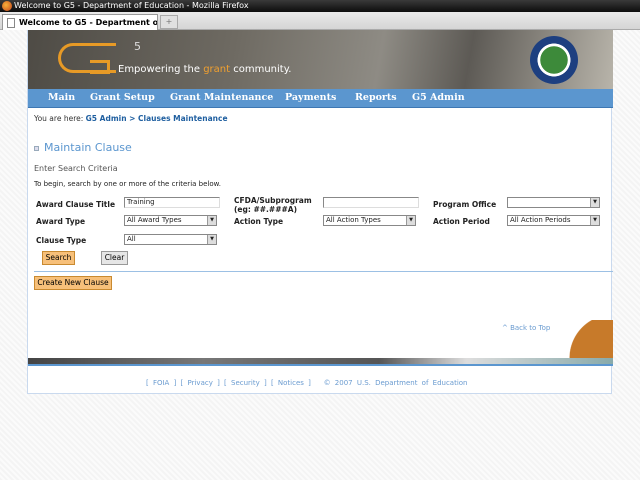  Describe the element at coordinates (76, 168) in the screenshot. I see `section-title: Enter Search Criteria` at that location.